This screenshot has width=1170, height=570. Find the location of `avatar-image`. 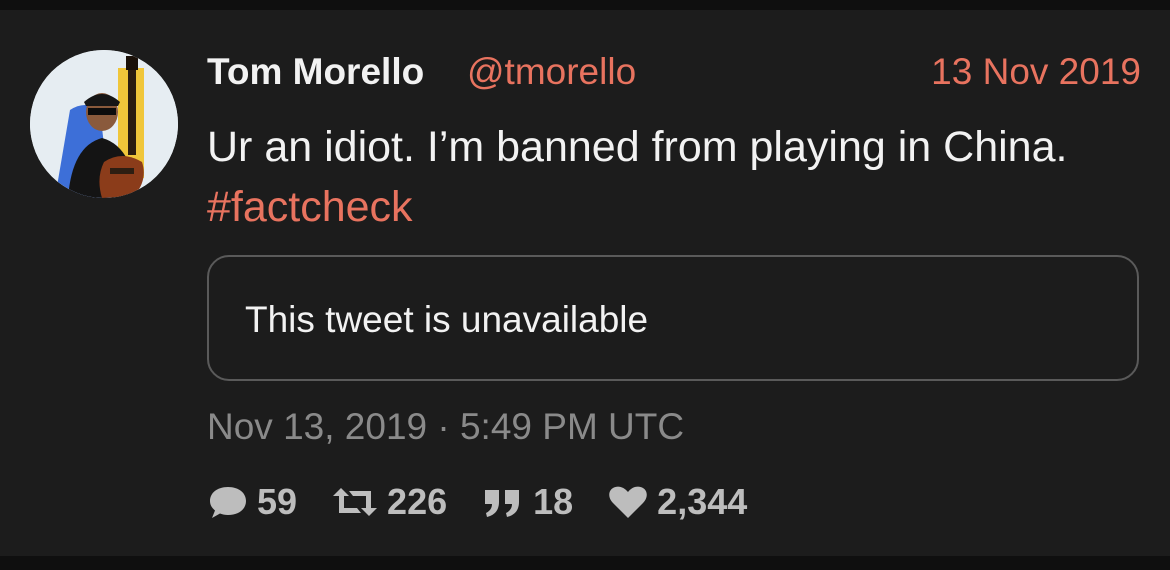

avatar-image is located at coordinates (104, 124).